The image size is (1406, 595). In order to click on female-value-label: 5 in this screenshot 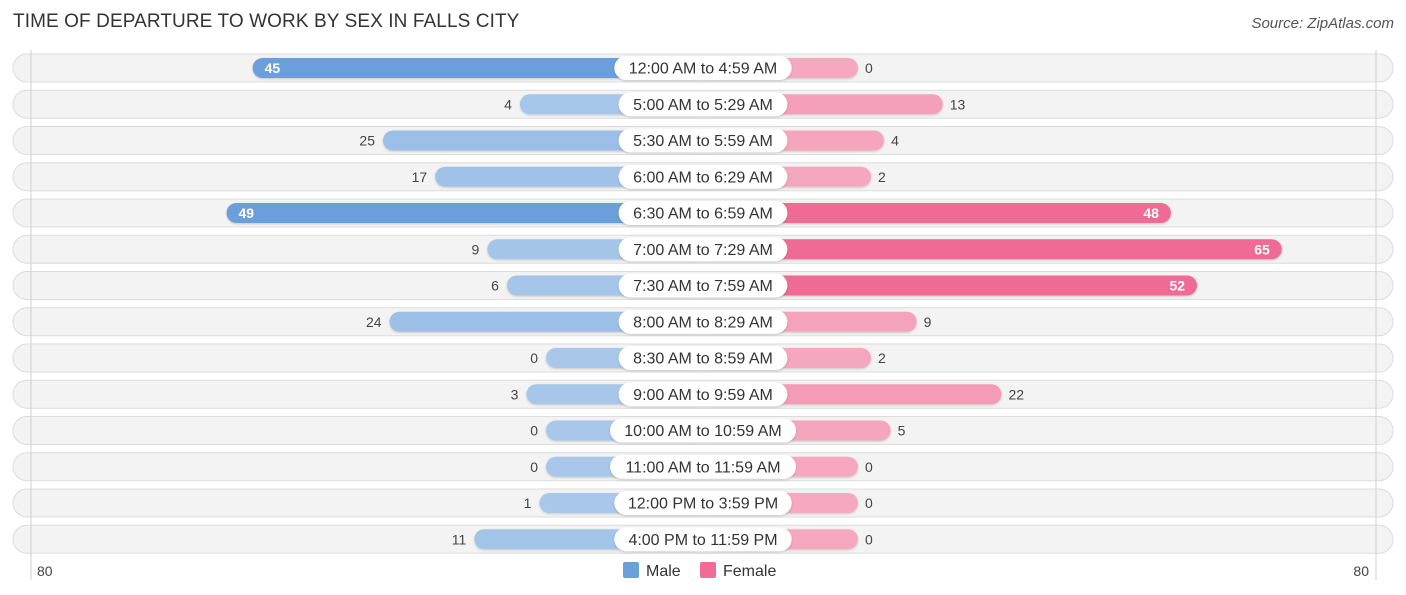, I will do `click(902, 431)`.